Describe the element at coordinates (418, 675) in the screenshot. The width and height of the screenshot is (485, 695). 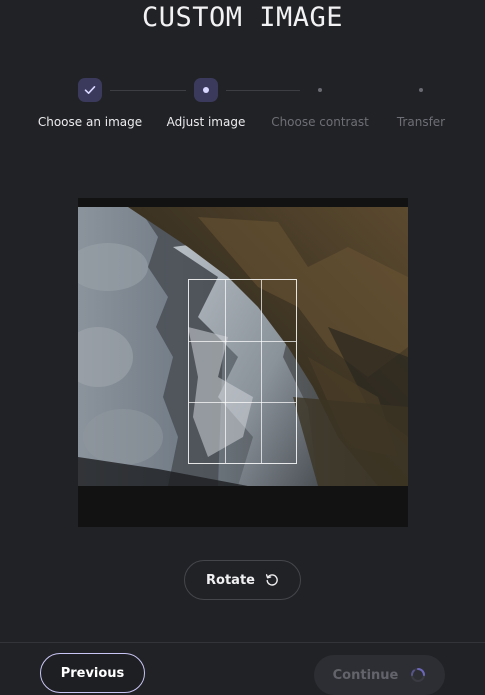
I see `loading-spinner-icon` at that location.